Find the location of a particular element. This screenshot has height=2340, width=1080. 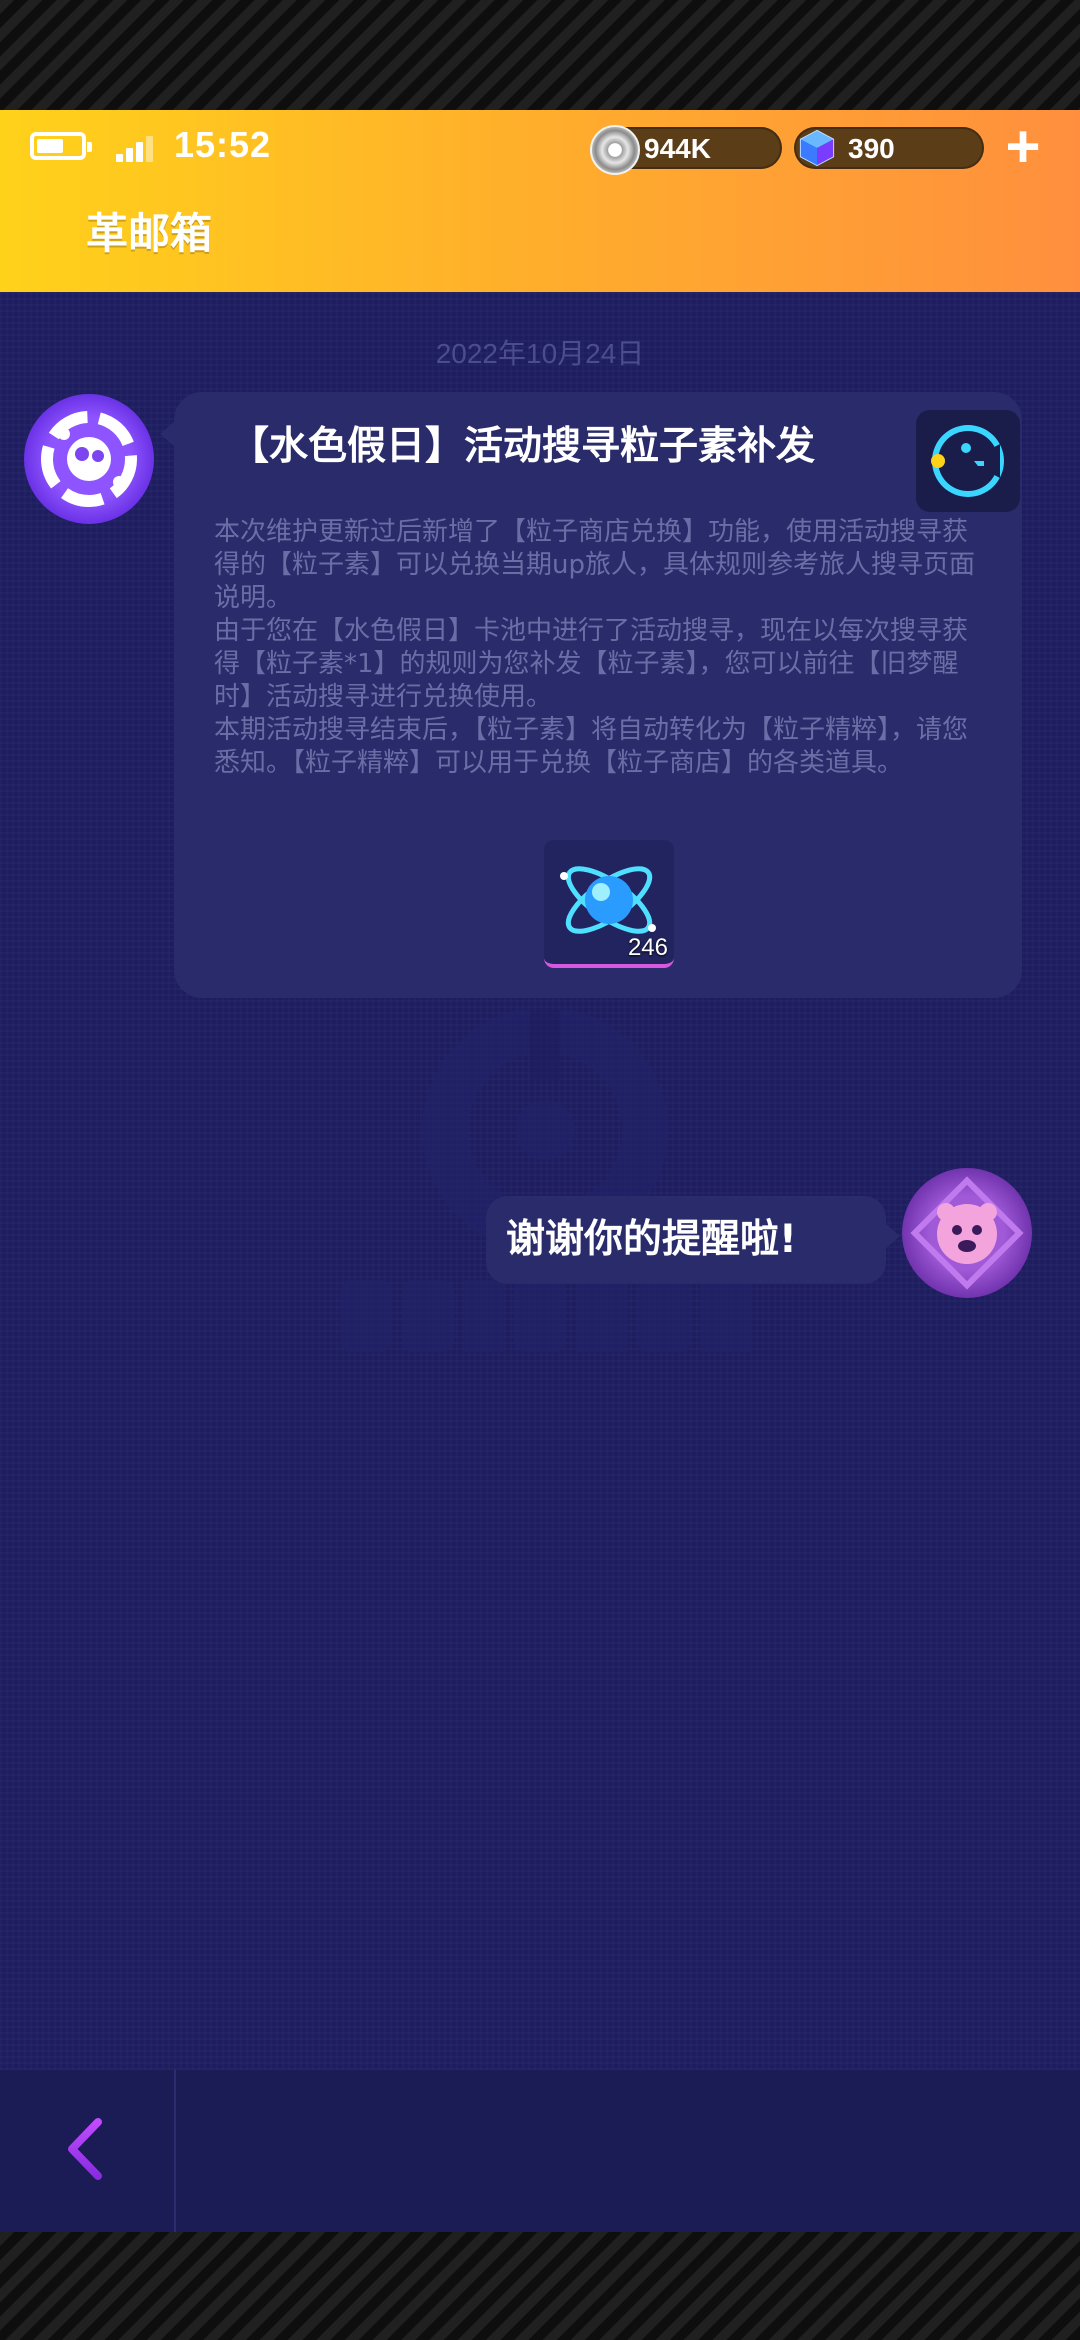

bottom-edge-decoration is located at coordinates (540, 2286).